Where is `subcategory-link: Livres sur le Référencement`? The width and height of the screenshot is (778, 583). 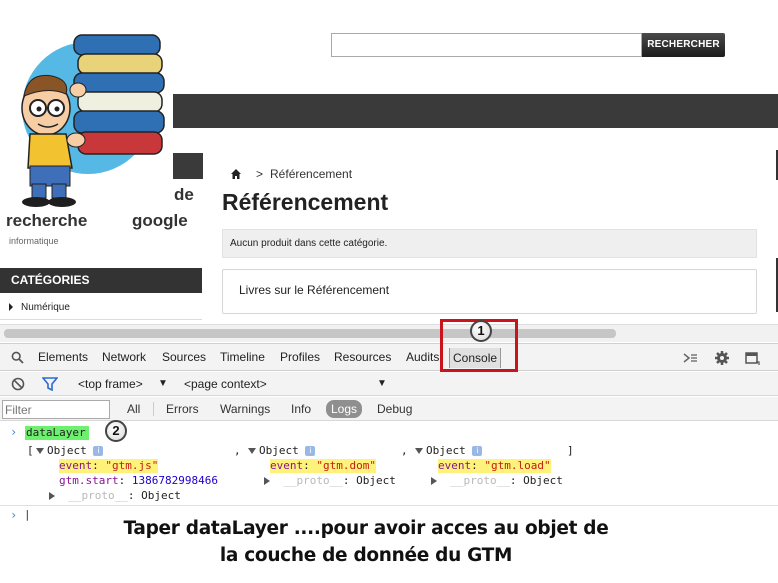
subcategory-link: Livres sur le Référencement is located at coordinates (489, 291).